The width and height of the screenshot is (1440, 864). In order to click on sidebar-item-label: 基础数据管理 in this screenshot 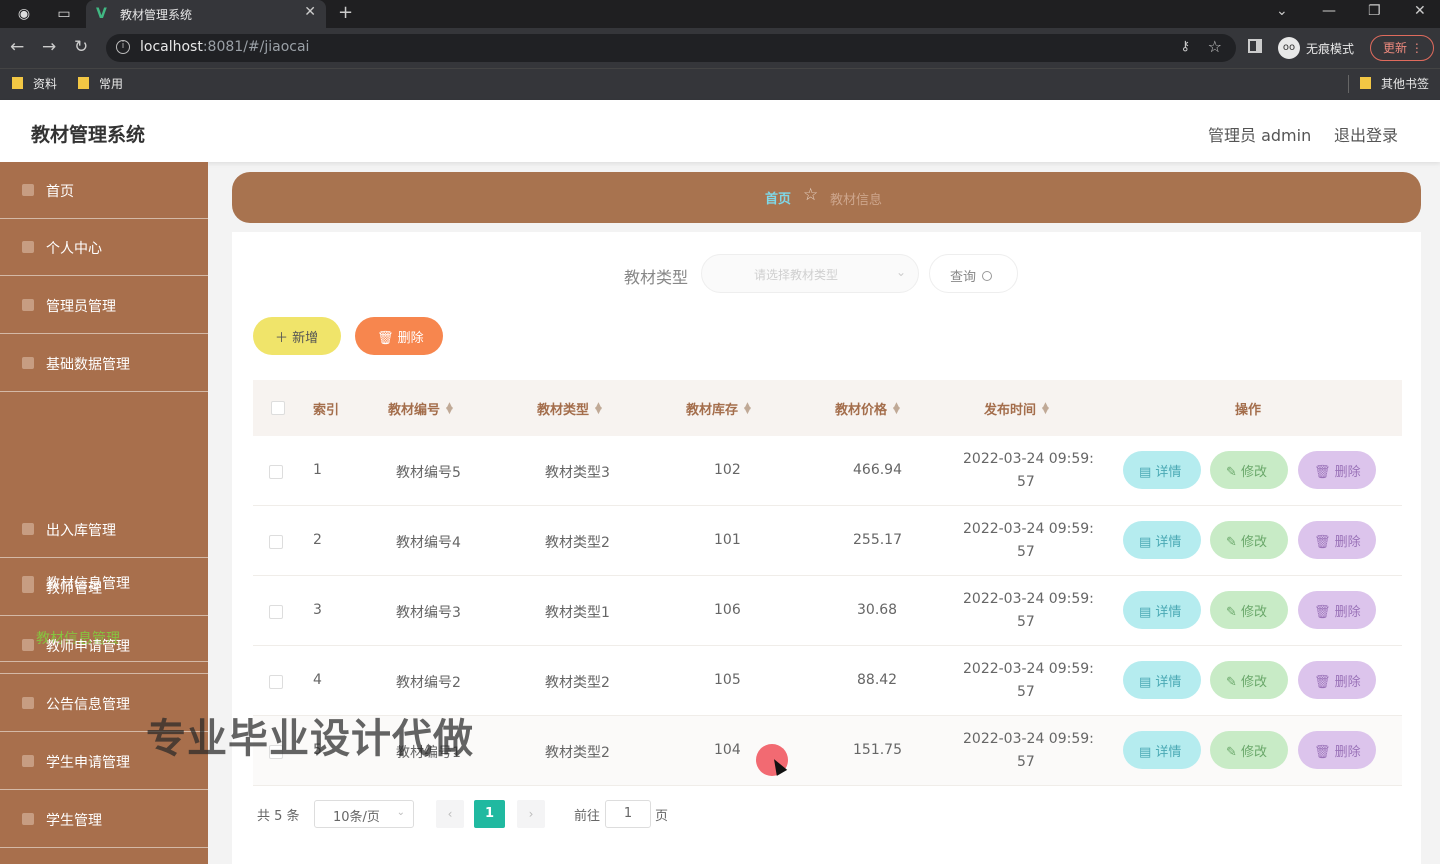, I will do `click(88, 365)`.